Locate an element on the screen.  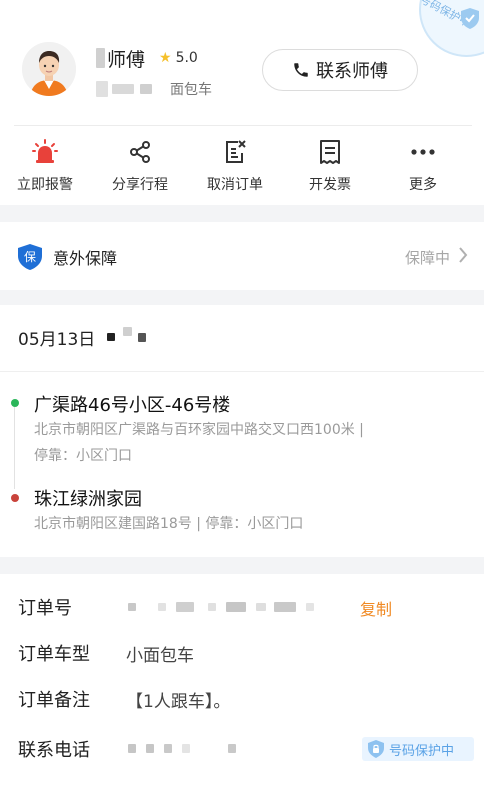
origin-address: 北京市朝阳区广渠路与百环家园中路交叉口西100米 | is located at coordinates (199, 430).